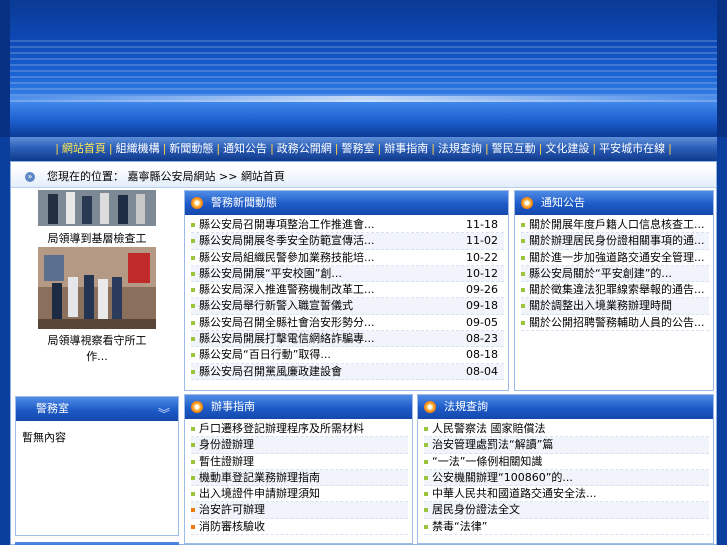 The image size is (727, 545). What do you see at coordinates (259, 477) in the screenshot?
I see `list-item-title: 機動車登記業務辦理指南` at bounding box center [259, 477].